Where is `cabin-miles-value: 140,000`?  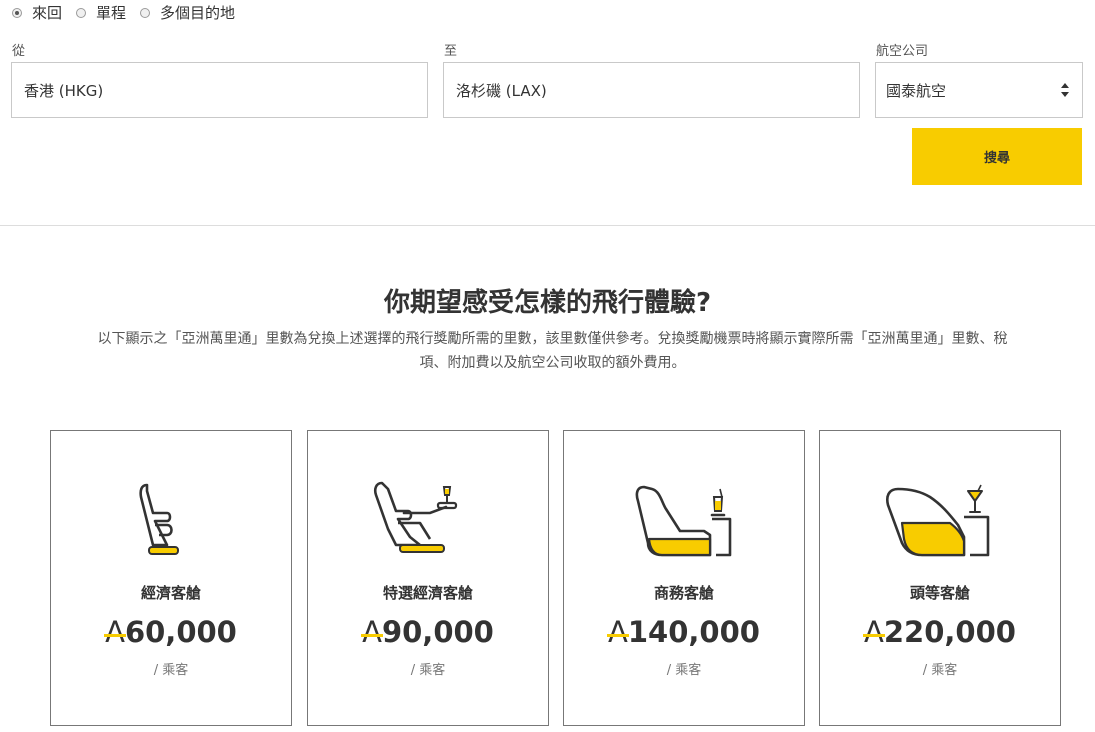
cabin-miles-value: 140,000 is located at coordinates (693, 632).